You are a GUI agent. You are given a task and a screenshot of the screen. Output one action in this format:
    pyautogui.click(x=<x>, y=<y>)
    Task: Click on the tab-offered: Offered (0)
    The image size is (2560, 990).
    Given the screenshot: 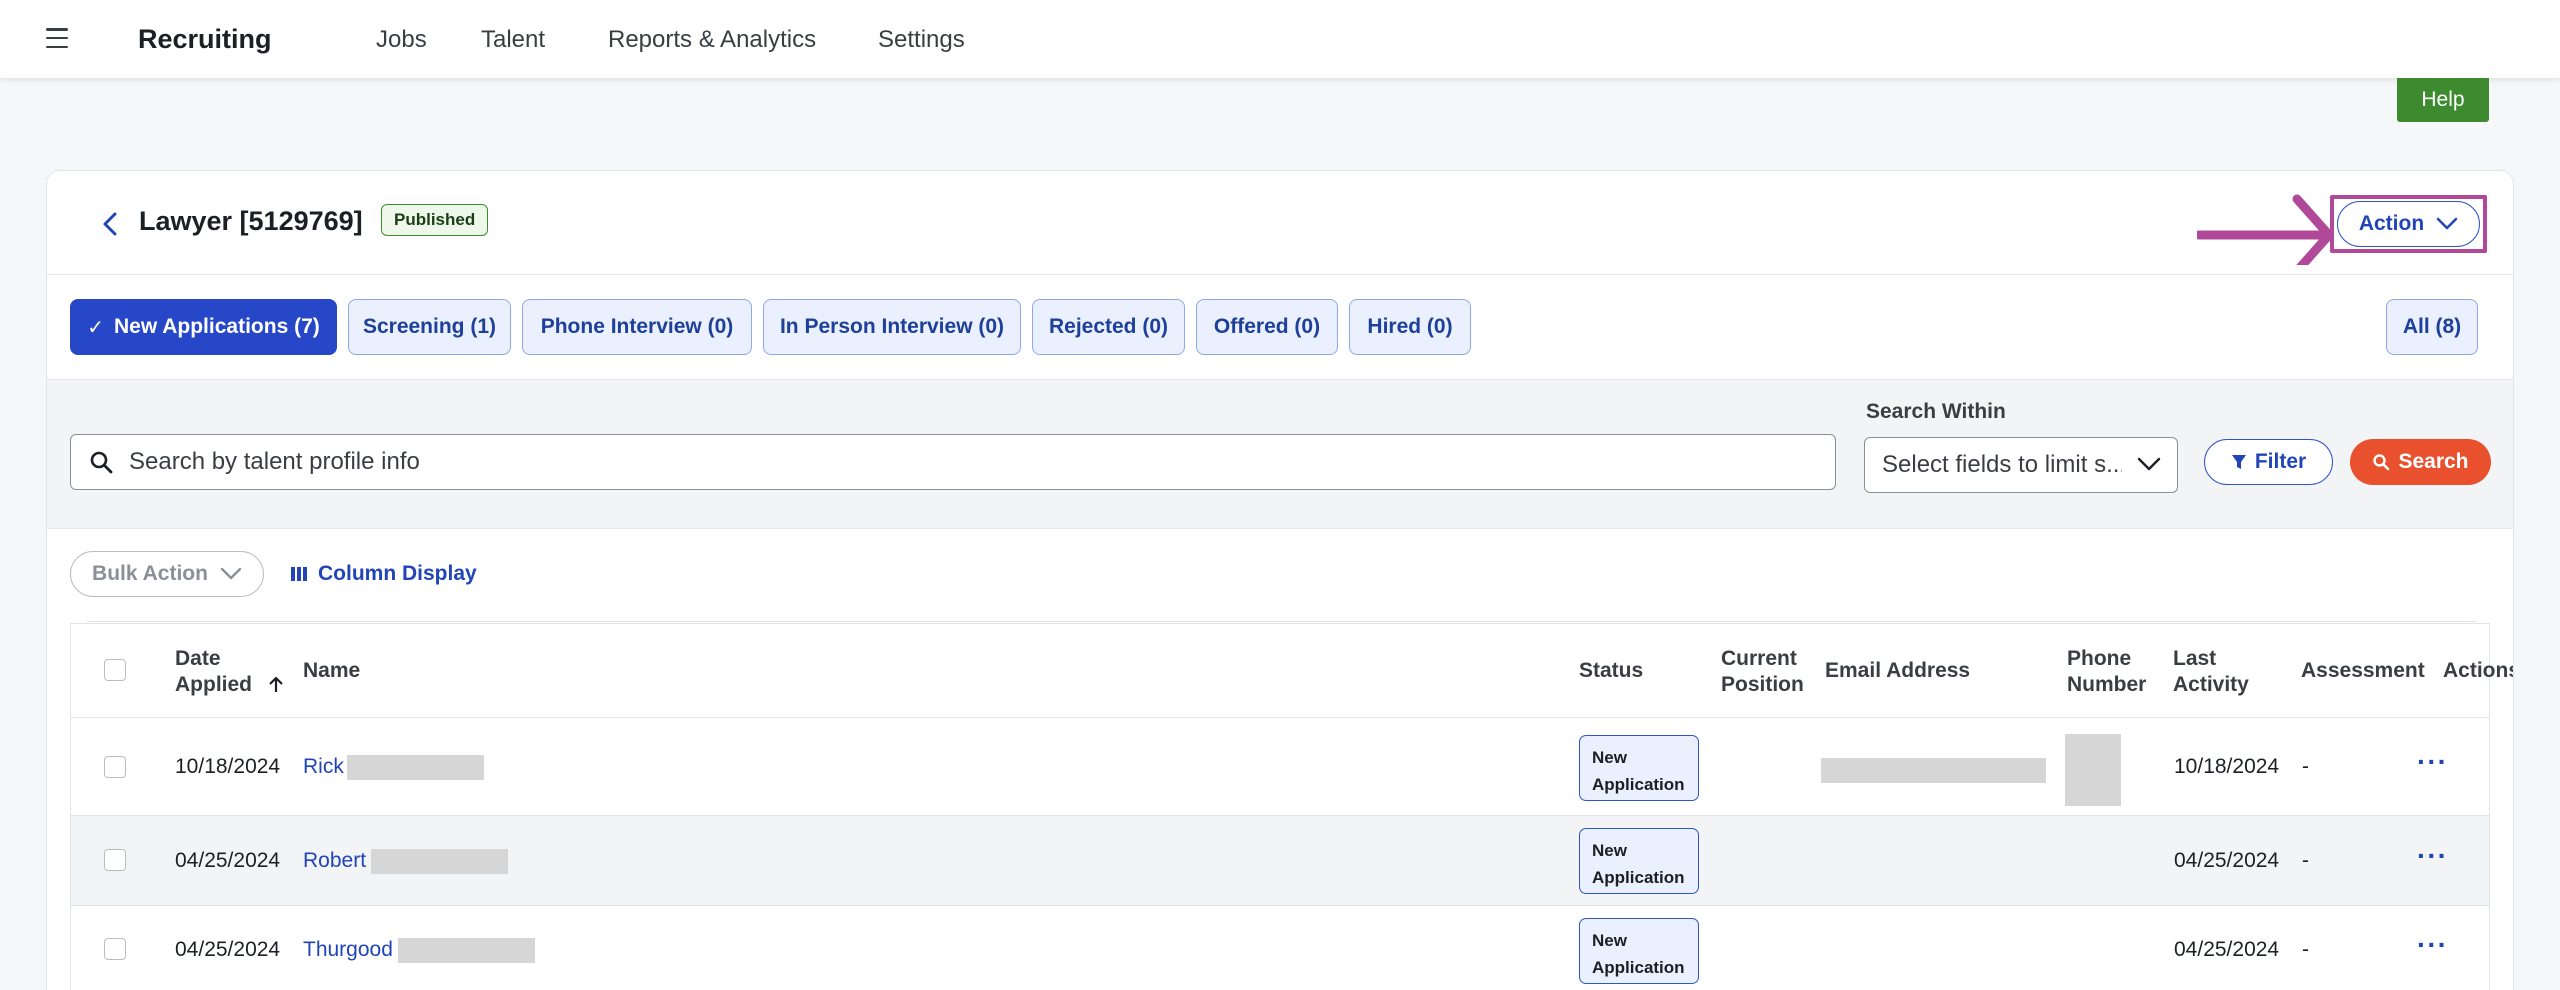 What is the action you would take?
    pyautogui.click(x=1267, y=327)
    